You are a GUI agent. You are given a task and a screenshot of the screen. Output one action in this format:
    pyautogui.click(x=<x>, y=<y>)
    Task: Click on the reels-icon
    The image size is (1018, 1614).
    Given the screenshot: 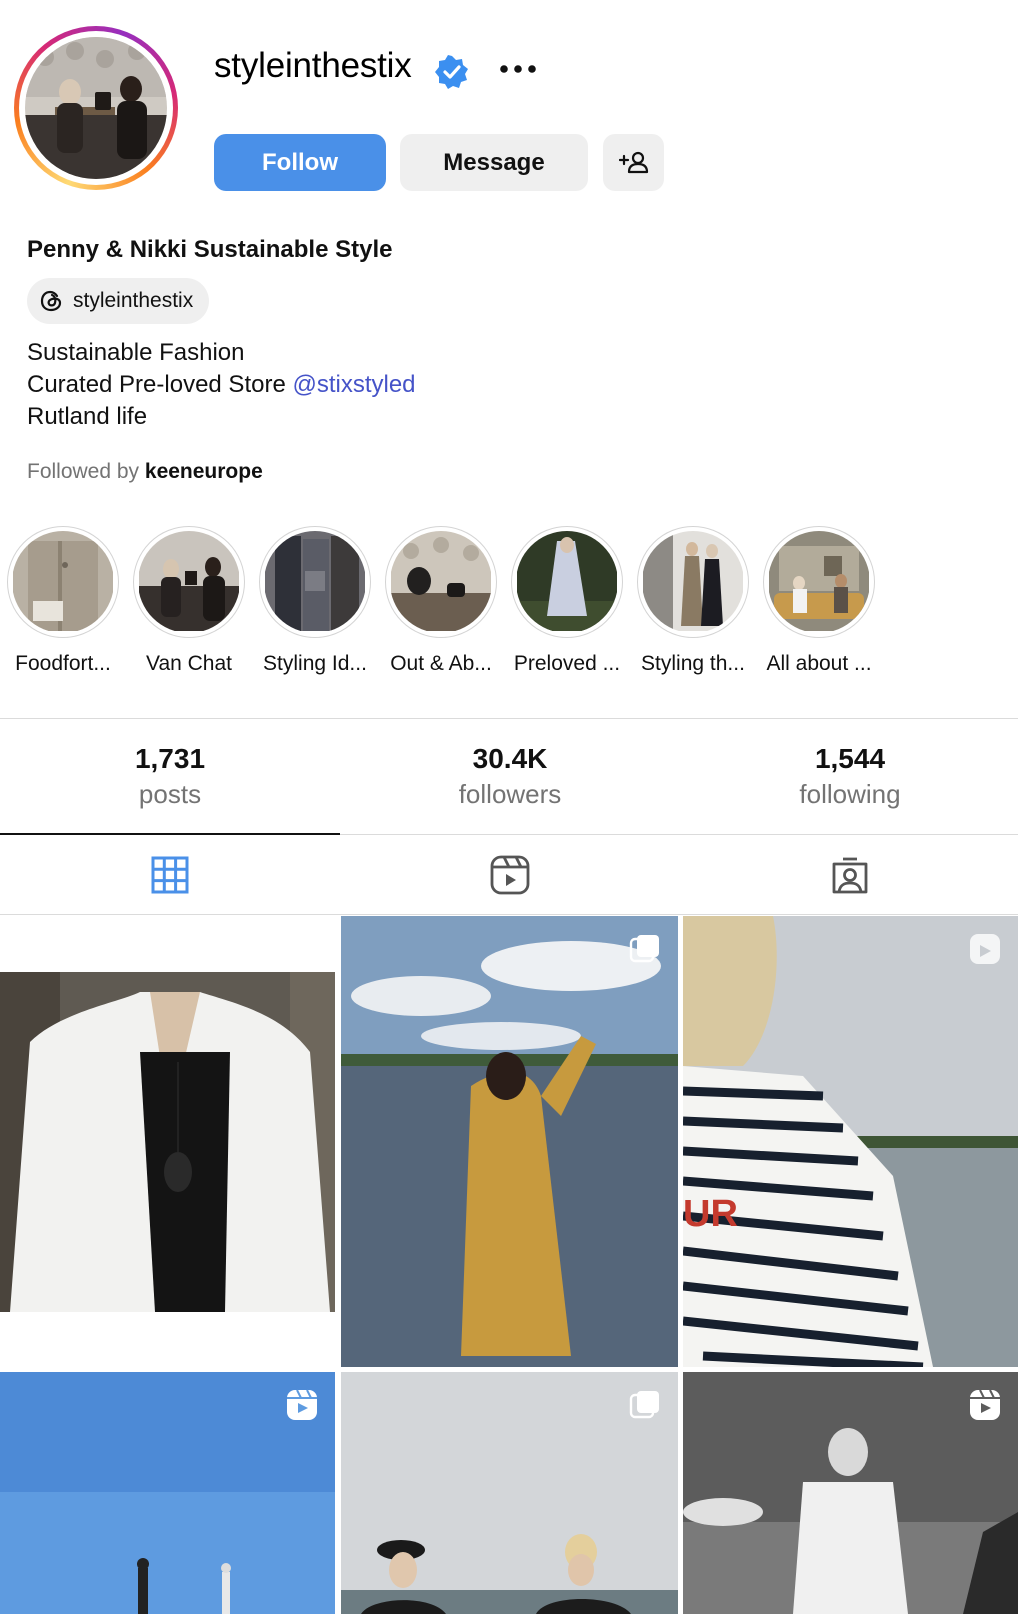 What is the action you would take?
    pyautogui.click(x=510, y=875)
    